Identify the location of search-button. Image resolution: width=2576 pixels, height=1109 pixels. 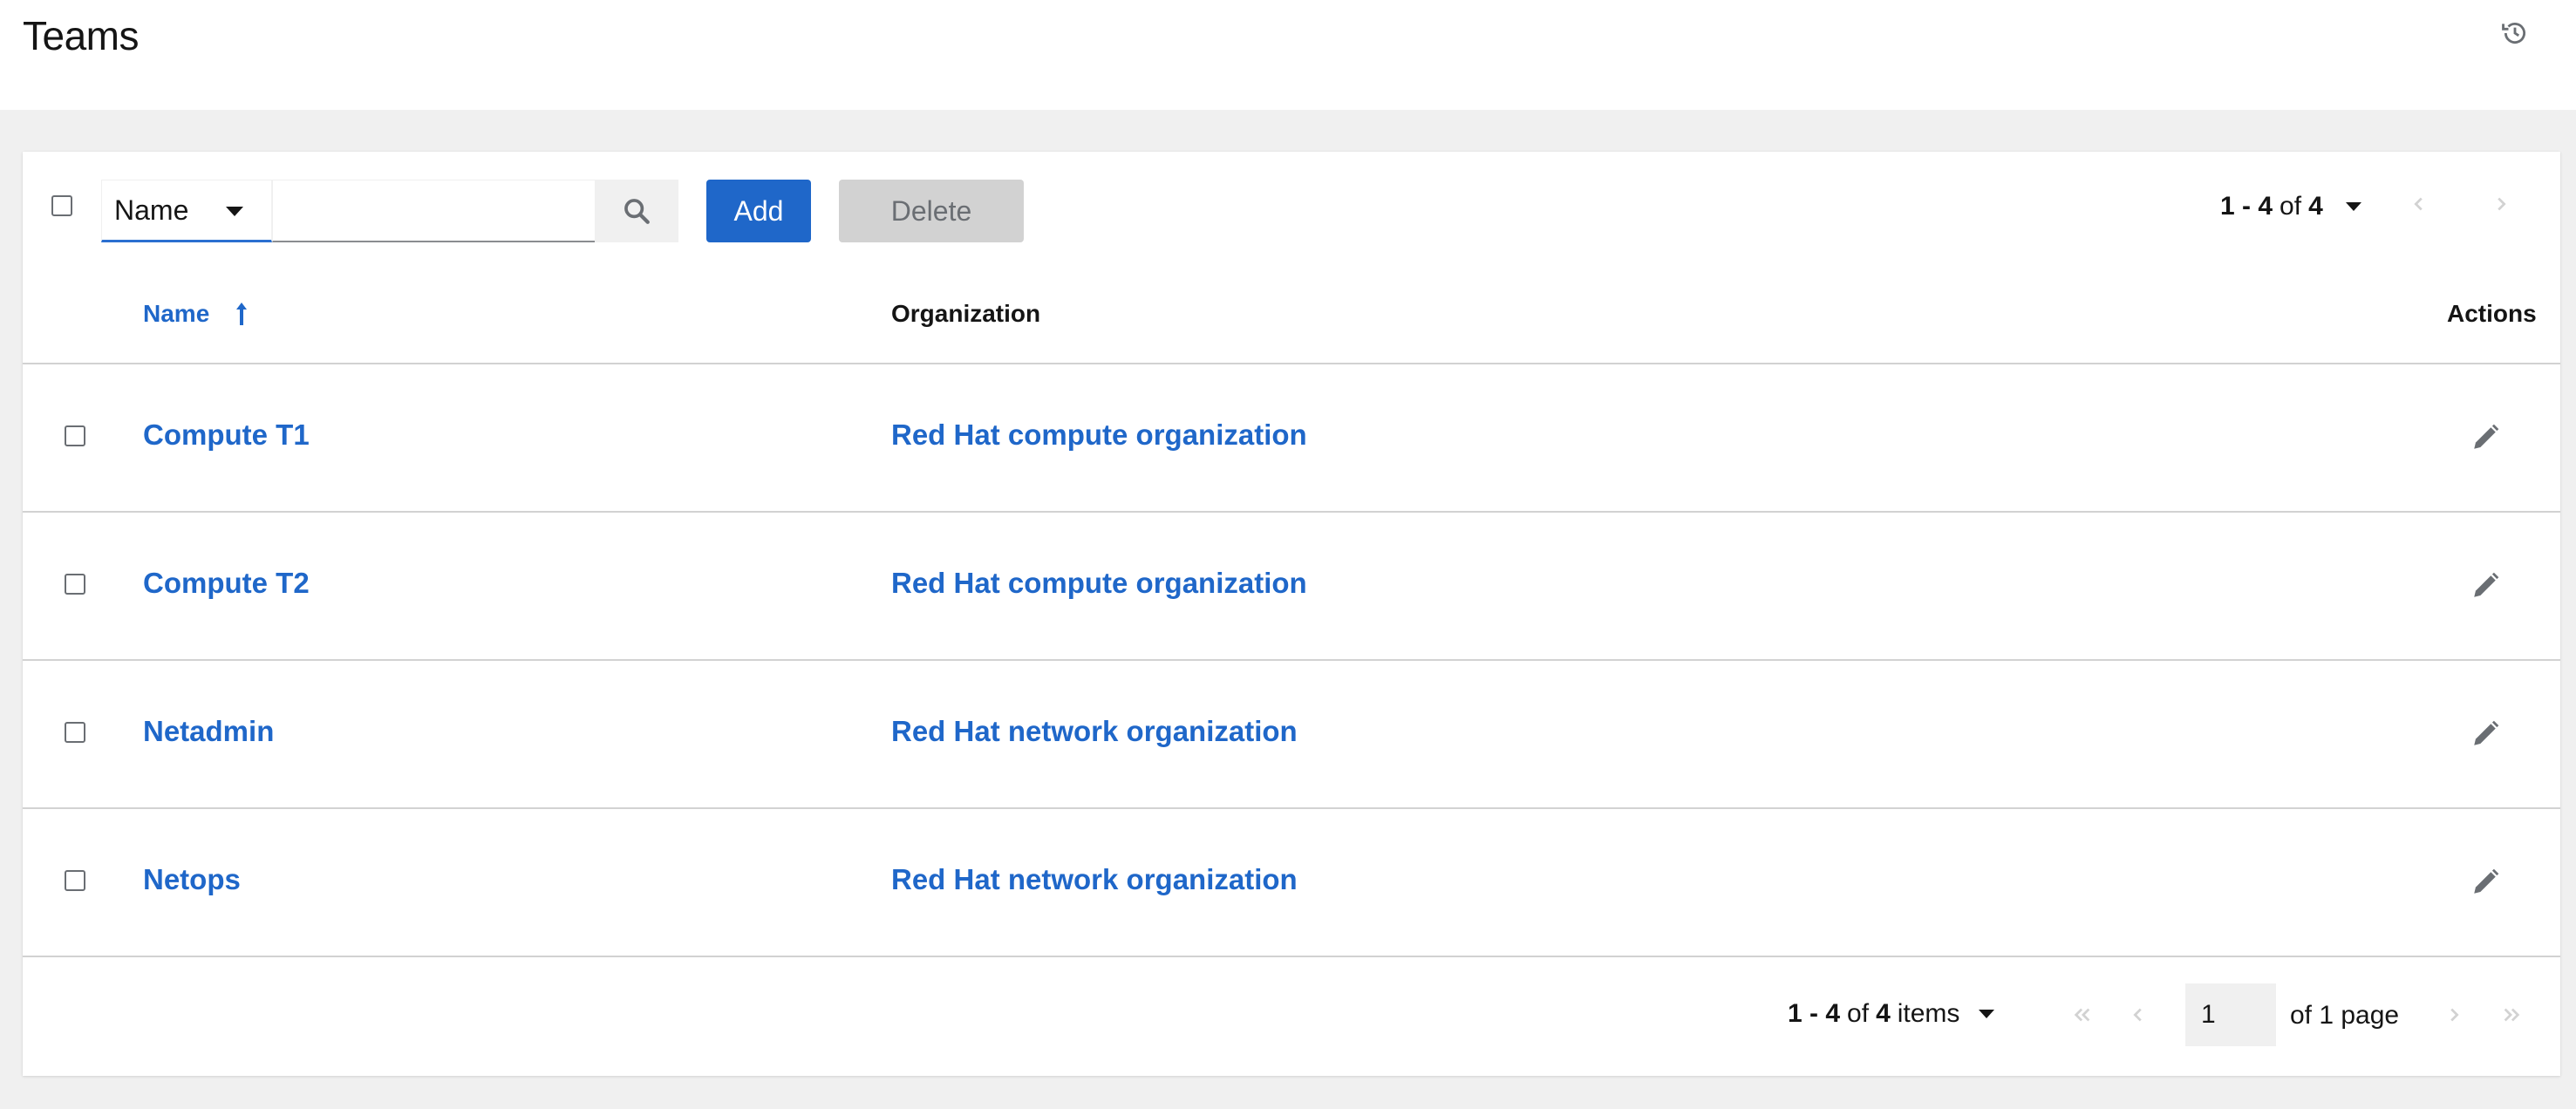
(637, 211).